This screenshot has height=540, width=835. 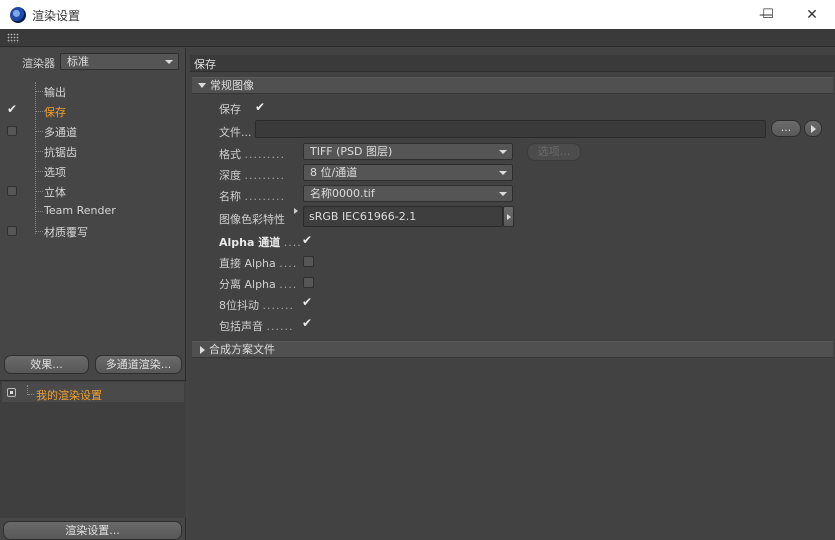 I want to click on format-value: TIFF (PSD 图层), so click(x=351, y=151).